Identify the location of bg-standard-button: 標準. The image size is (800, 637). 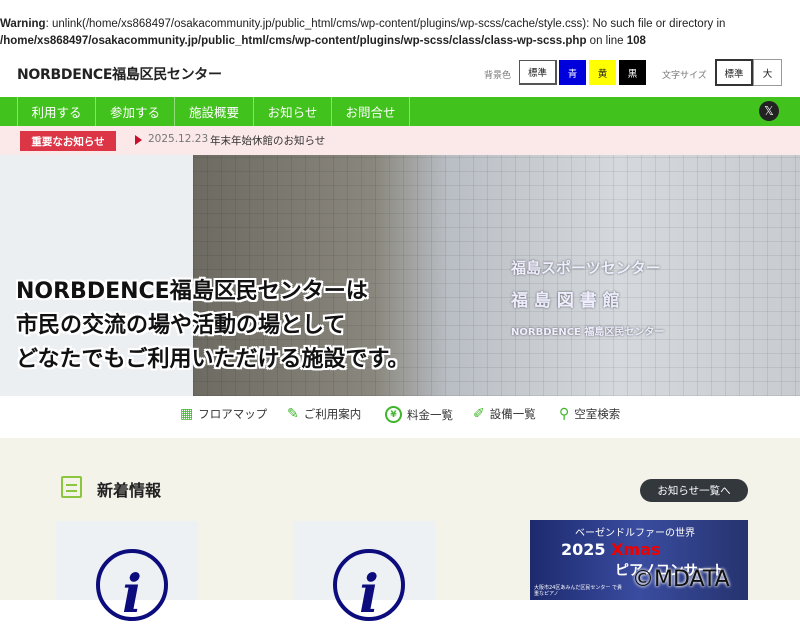
(538, 72).